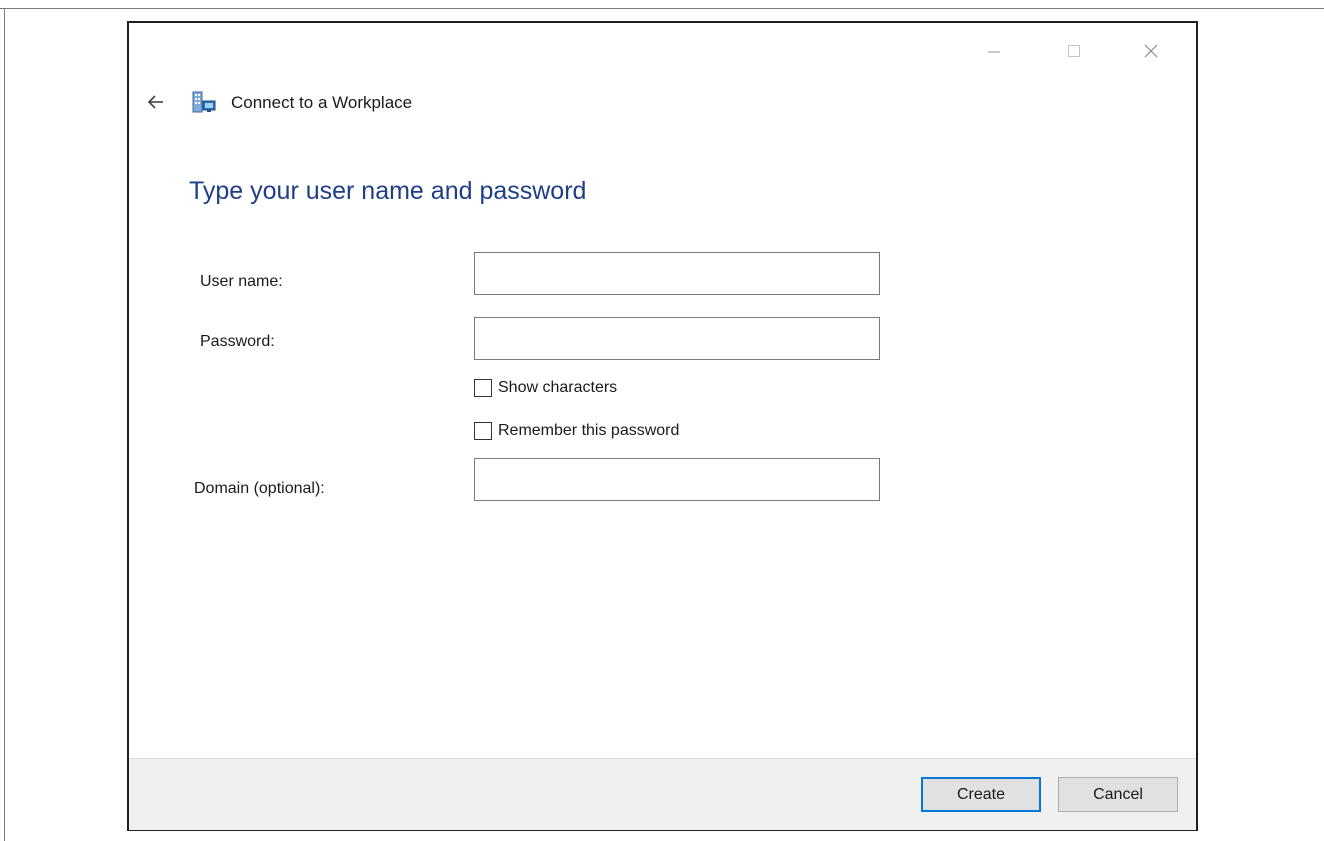  I want to click on dialog-footer: Create Cancel, so click(662, 794).